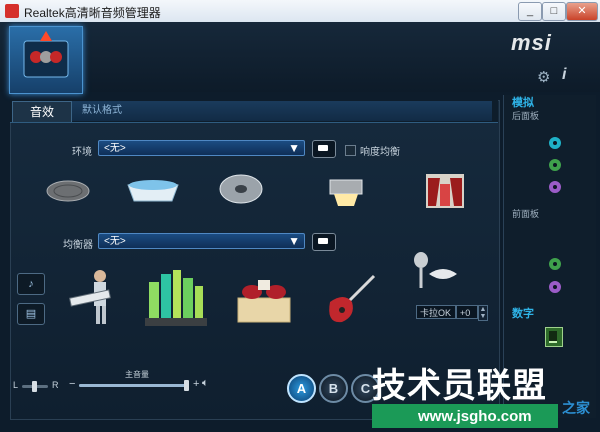 This screenshot has height=432, width=600. What do you see at coordinates (555, 287) in the screenshot?
I see `front-jack-mic` at bounding box center [555, 287].